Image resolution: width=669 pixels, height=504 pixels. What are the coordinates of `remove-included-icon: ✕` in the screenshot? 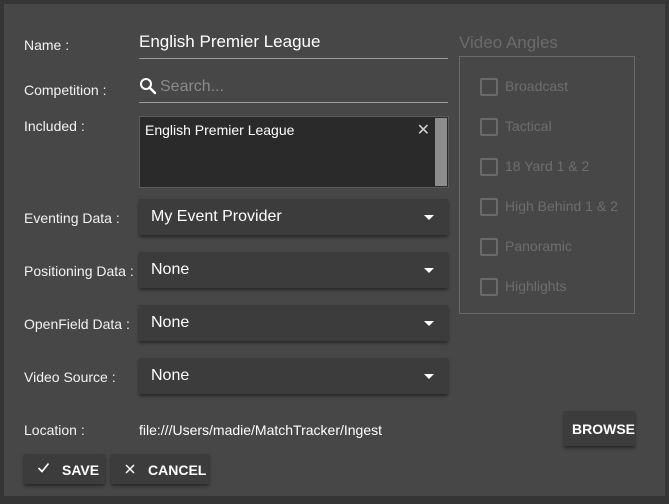 It's located at (423, 130).